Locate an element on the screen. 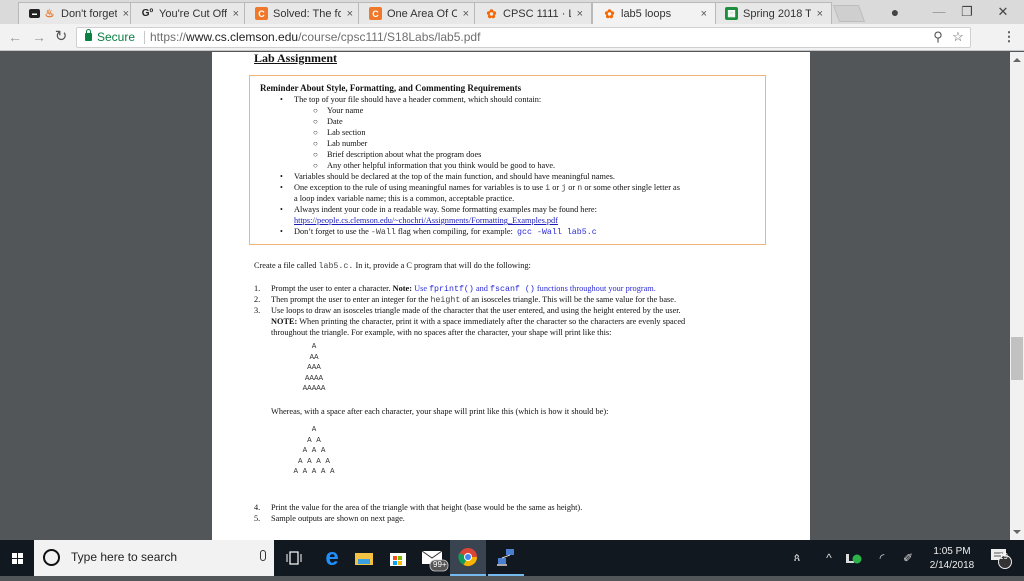 The image size is (1024, 581). task-view-icon is located at coordinates (294, 558).